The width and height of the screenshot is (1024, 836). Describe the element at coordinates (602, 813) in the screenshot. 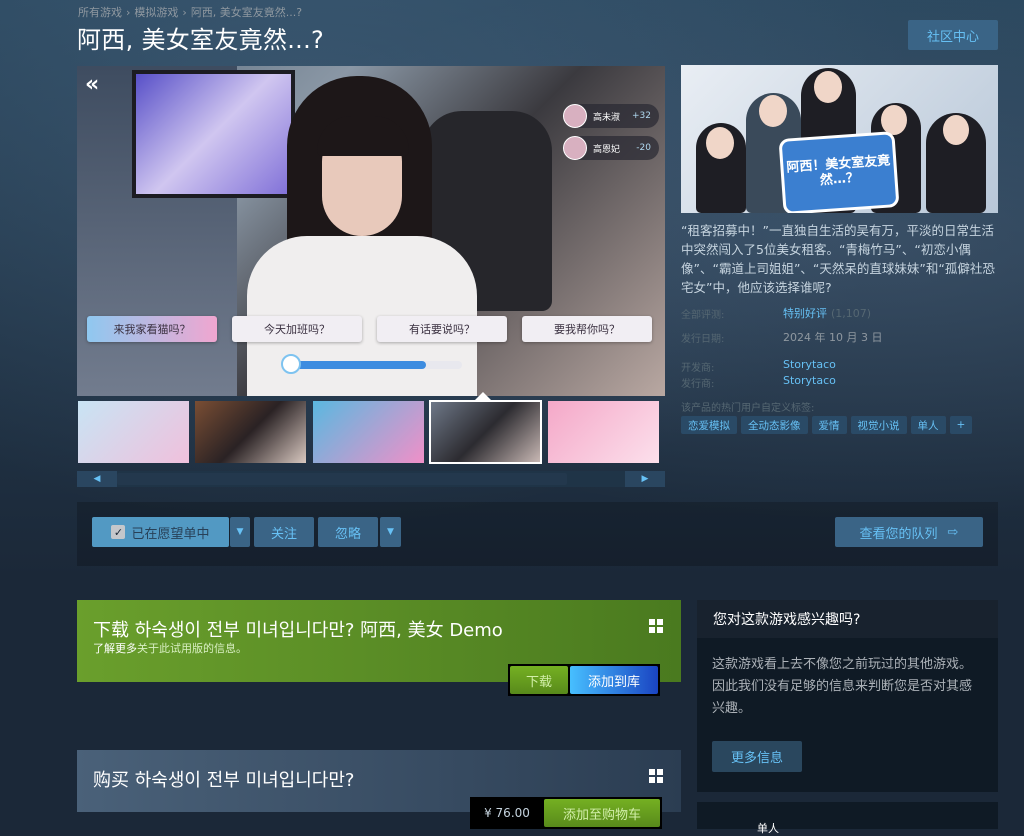

I see `add-to-cart-button: 添加至购物车` at that location.